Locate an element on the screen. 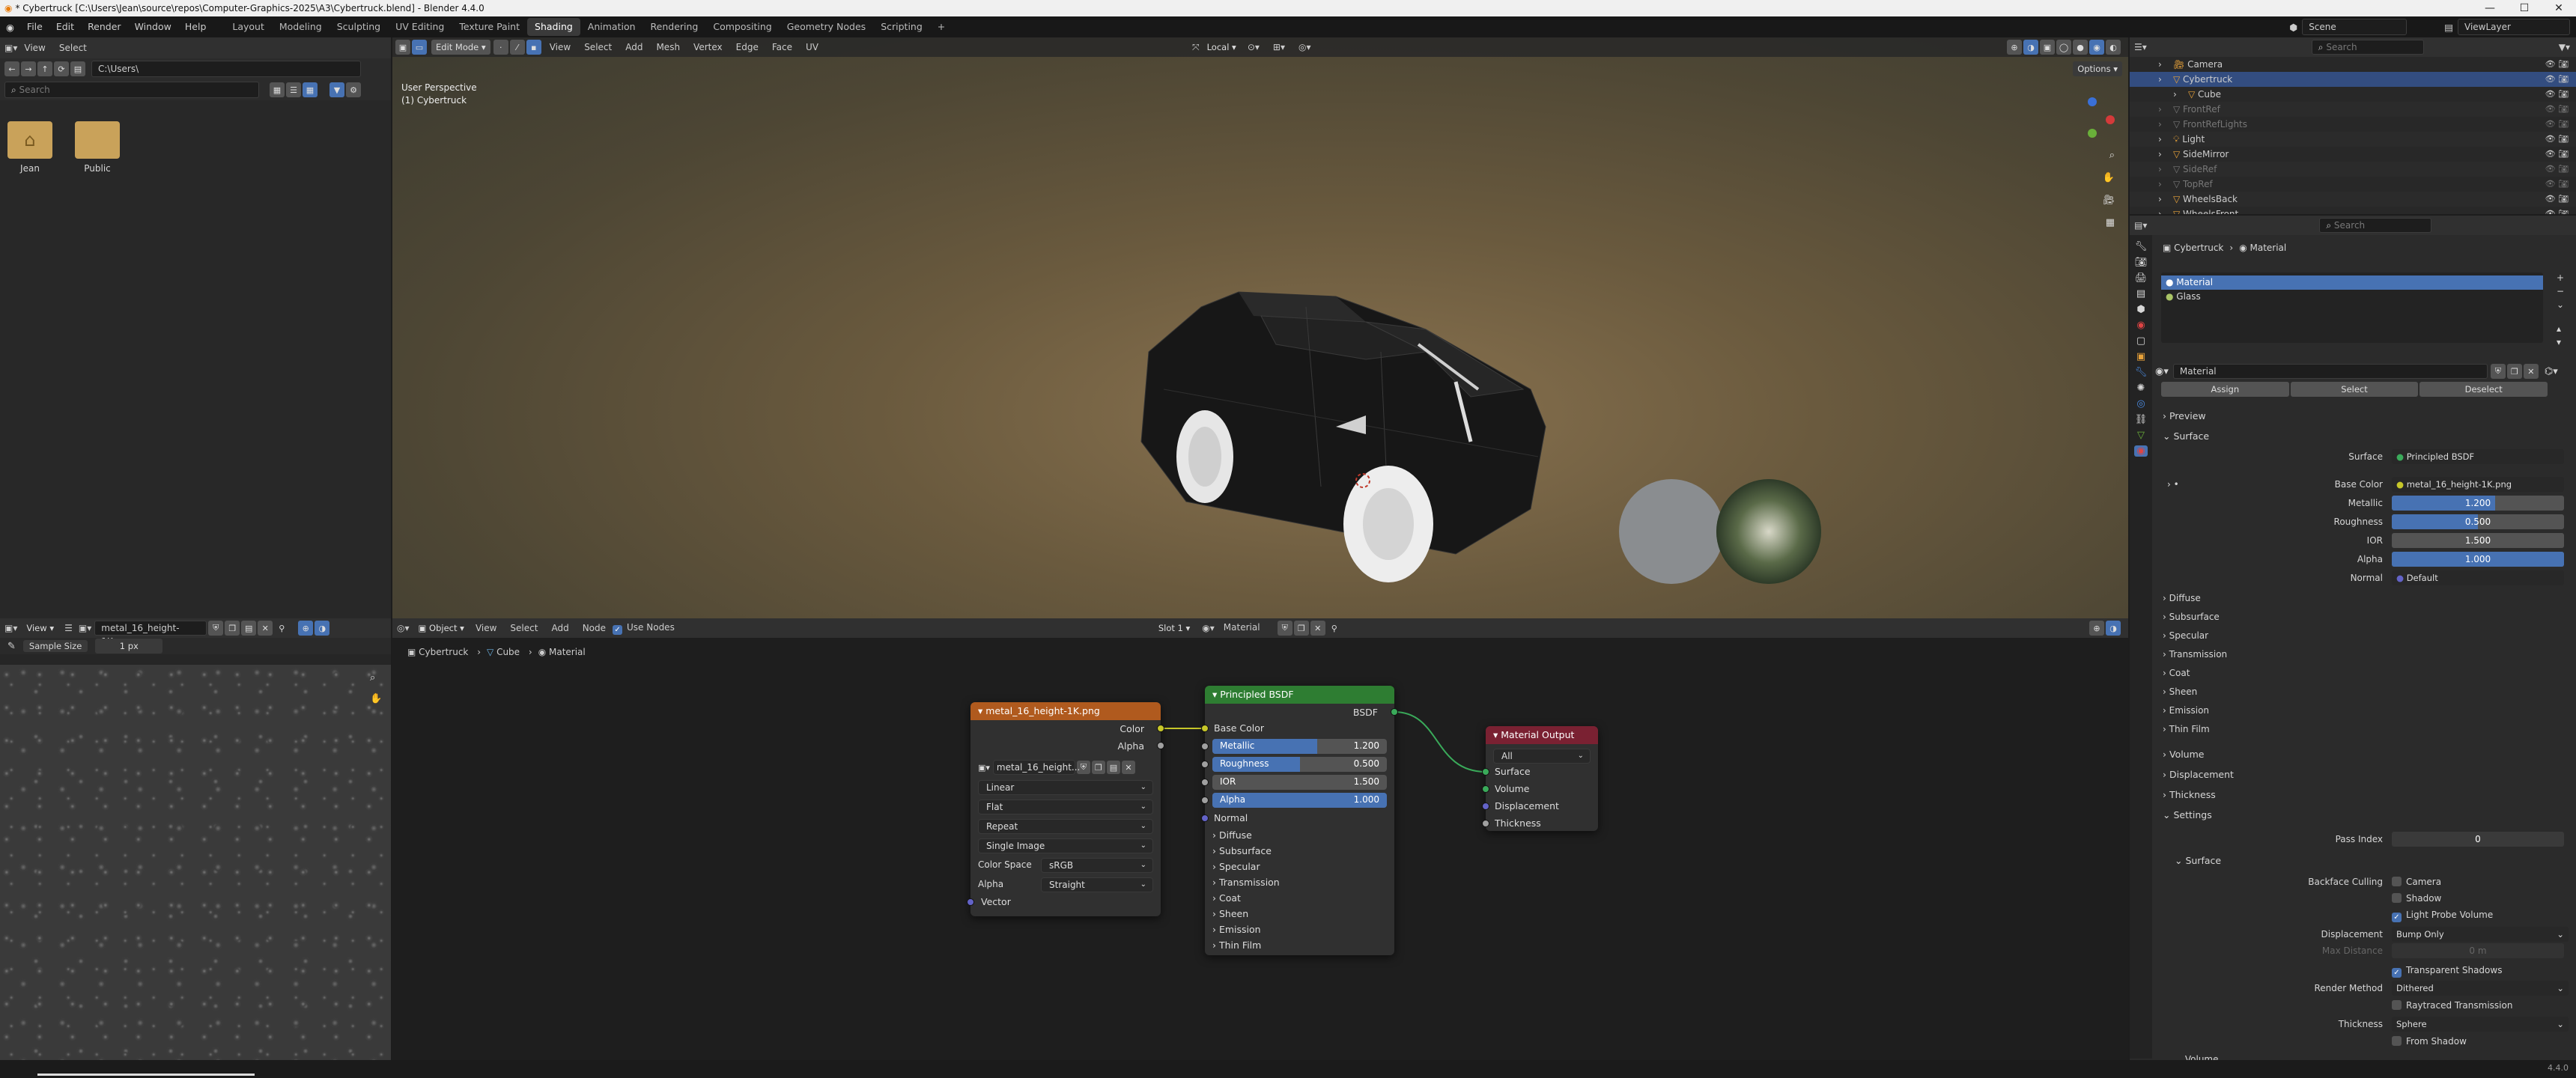  surface-subpanel-specular: › Specular is located at coordinates (2195, 639).